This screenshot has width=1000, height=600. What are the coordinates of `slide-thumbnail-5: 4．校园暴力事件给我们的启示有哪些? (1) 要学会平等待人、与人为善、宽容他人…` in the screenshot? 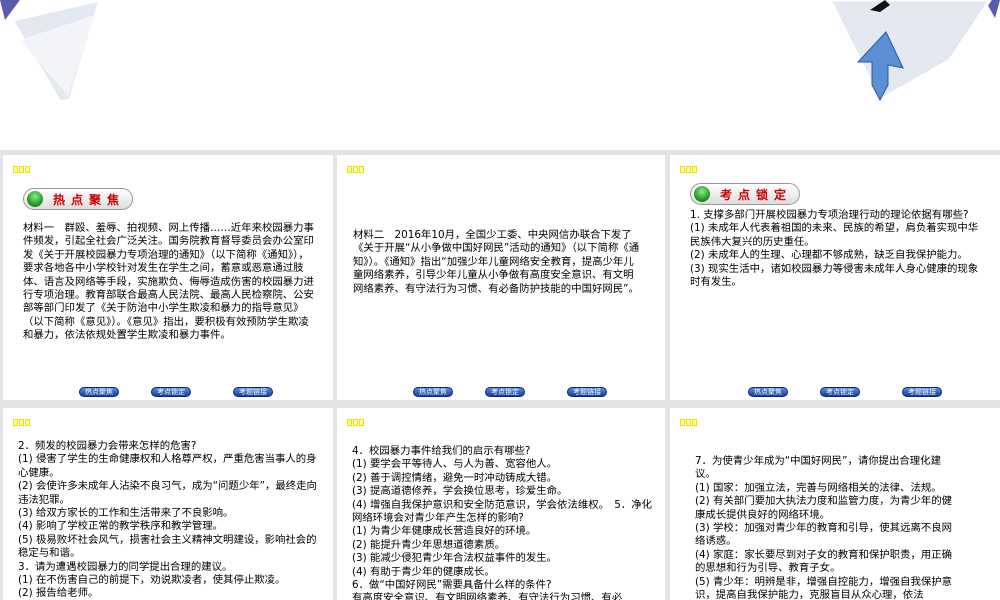 It's located at (501, 504).